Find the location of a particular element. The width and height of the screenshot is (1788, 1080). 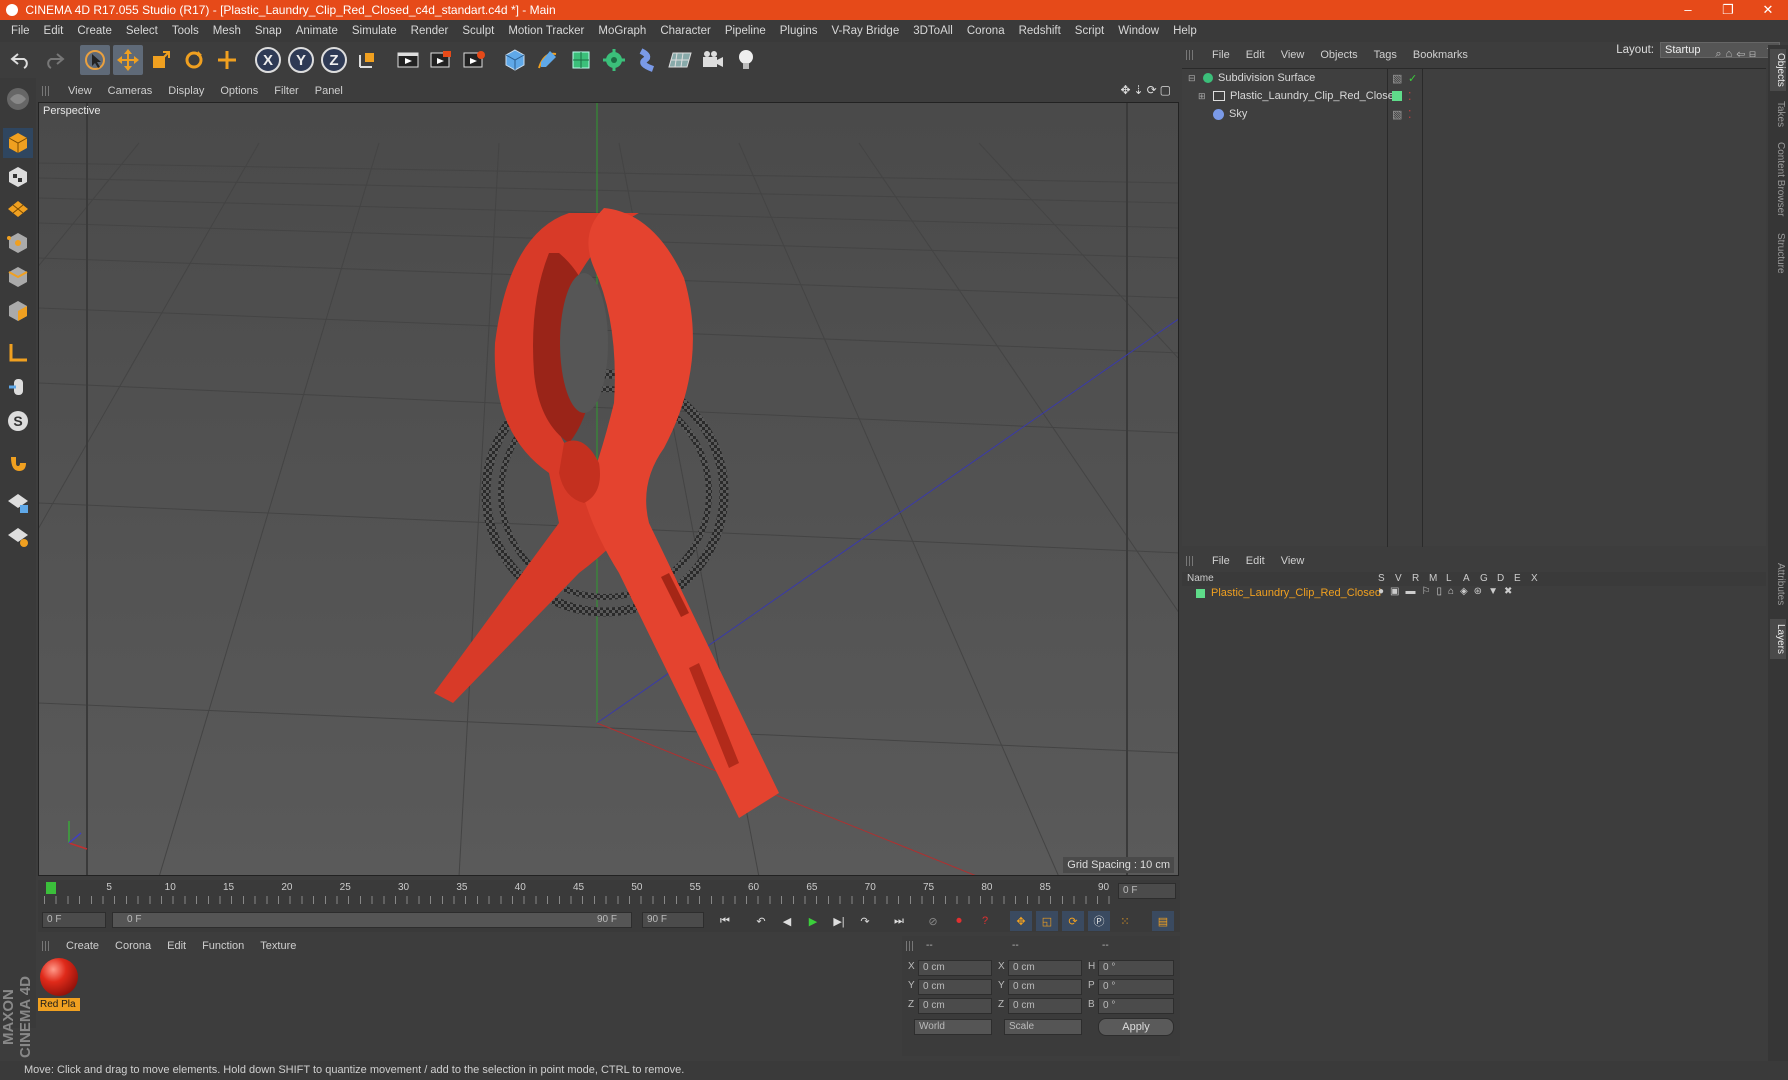

next-frame-button: ▶| is located at coordinates (839, 921).